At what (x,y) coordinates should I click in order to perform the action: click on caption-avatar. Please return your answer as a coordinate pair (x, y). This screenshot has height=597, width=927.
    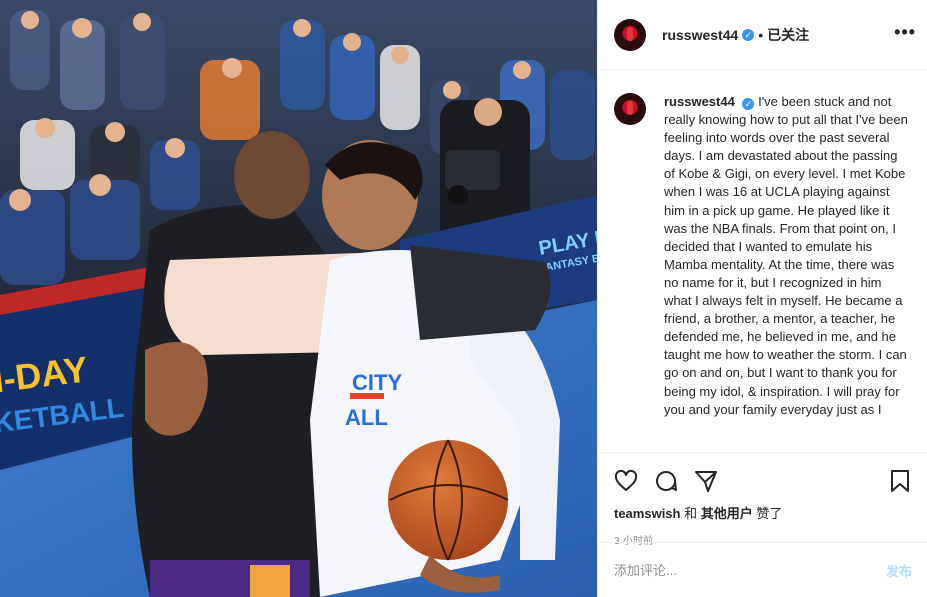
    Looking at the image, I should click on (630, 109).